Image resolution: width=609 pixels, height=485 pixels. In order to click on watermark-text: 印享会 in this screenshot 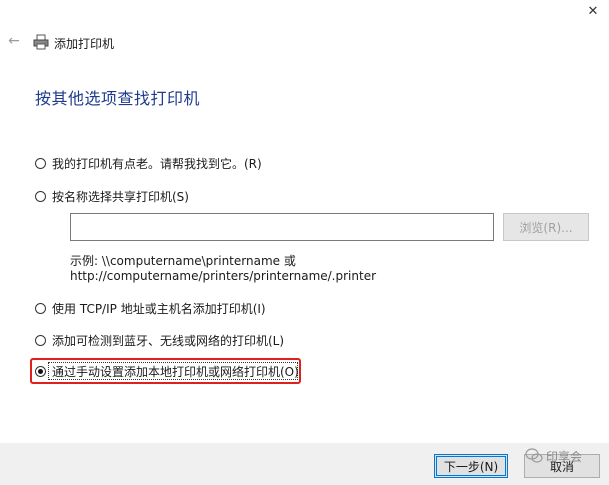, I will do `click(564, 457)`.